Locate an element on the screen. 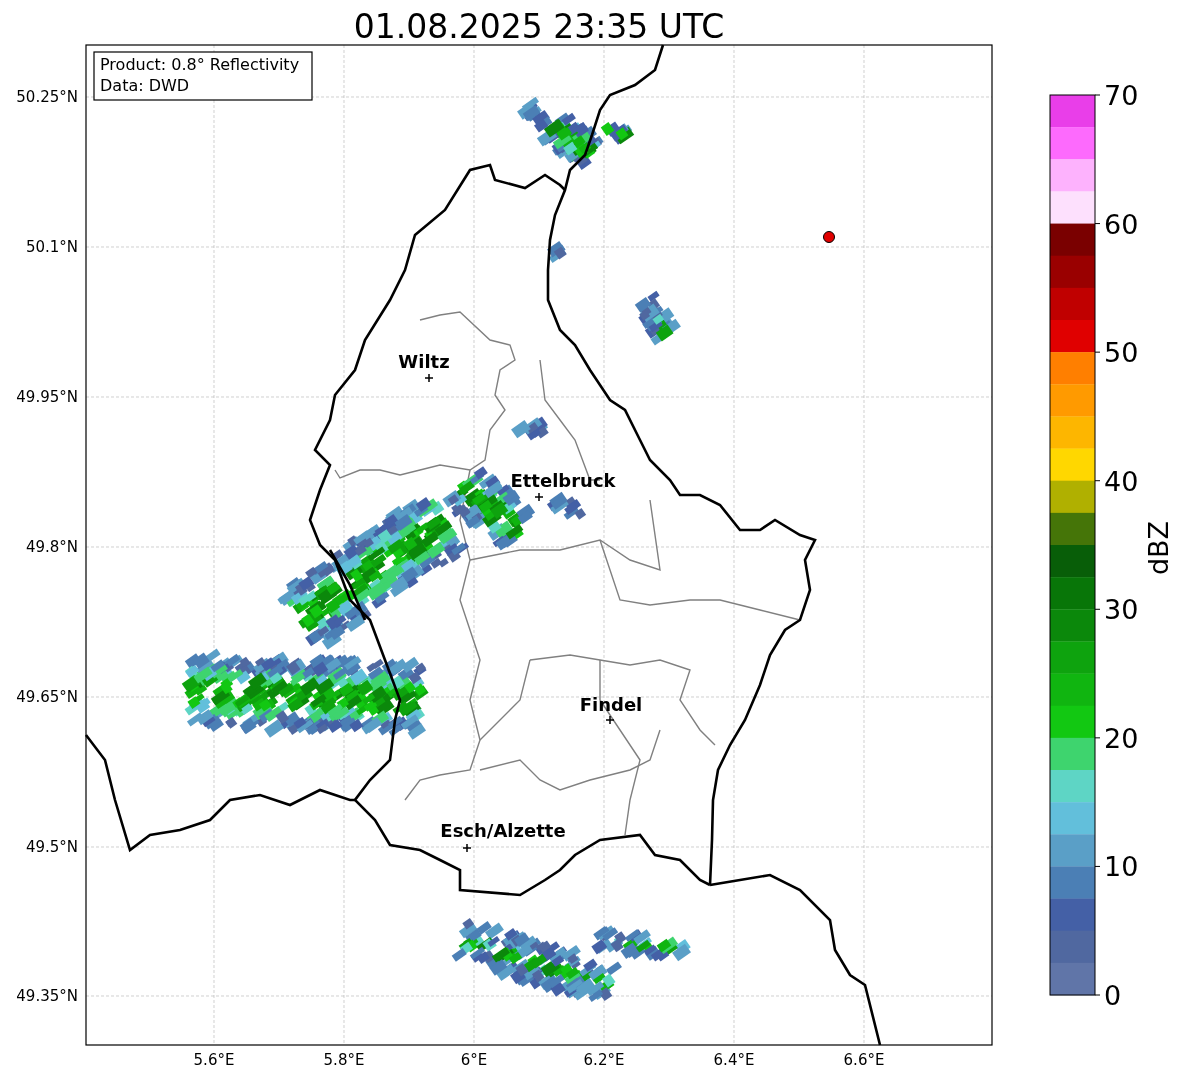  info-text: Data: DWD is located at coordinates (145, 85).